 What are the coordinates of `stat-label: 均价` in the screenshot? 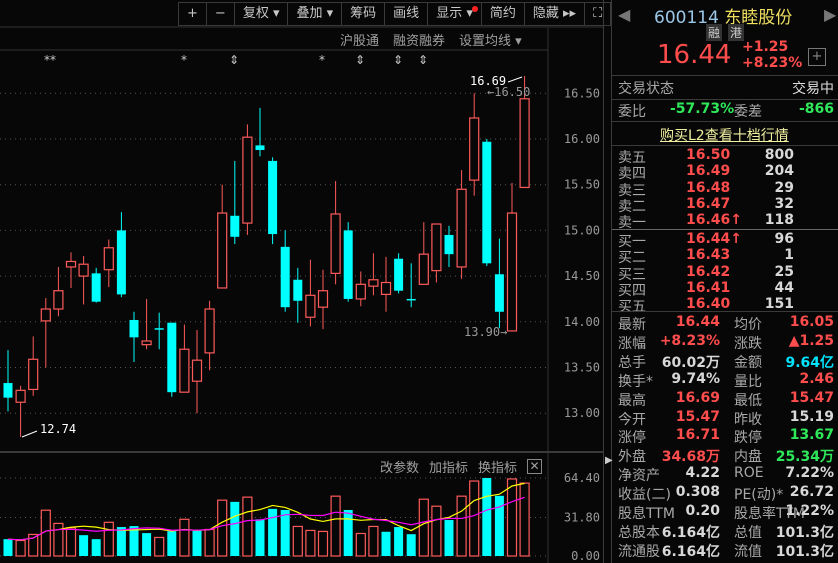 It's located at (748, 325).